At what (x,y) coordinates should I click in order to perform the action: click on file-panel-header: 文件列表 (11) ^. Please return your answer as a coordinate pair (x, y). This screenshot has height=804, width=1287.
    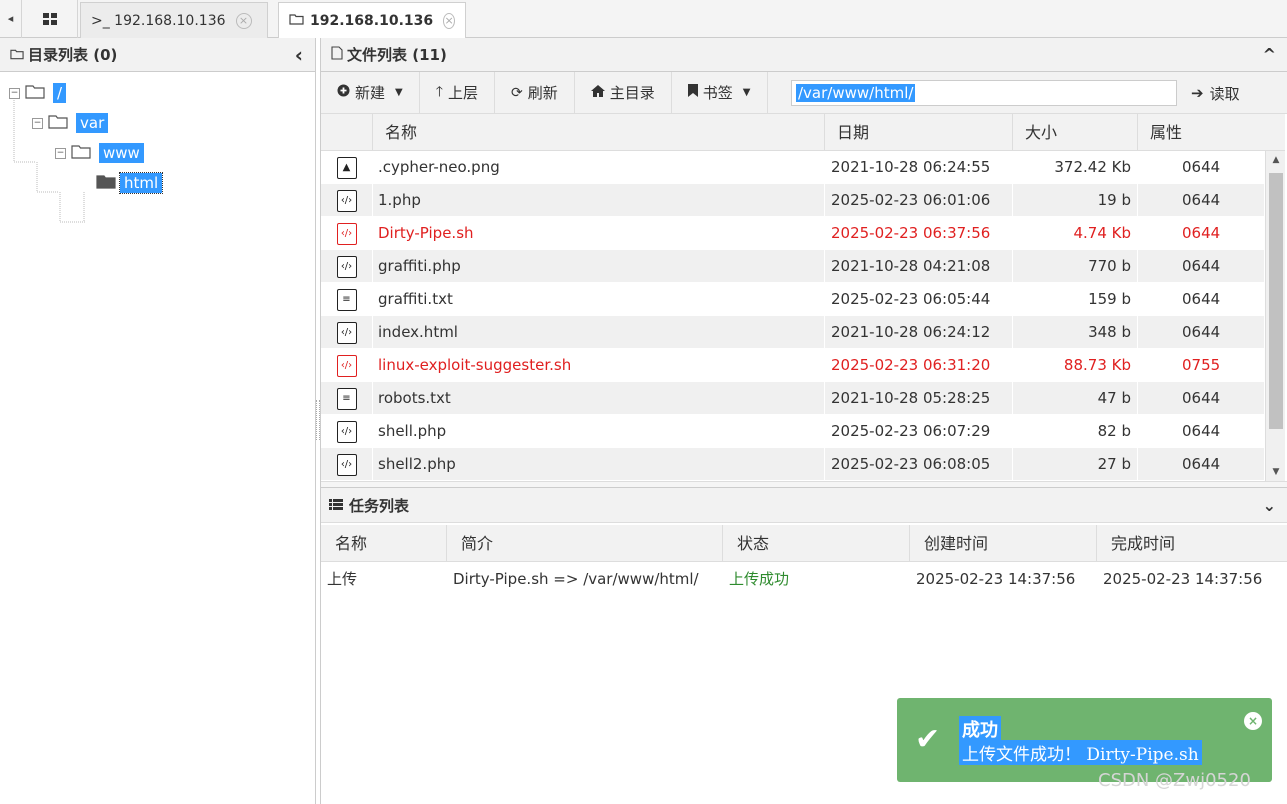
    Looking at the image, I should click on (804, 55).